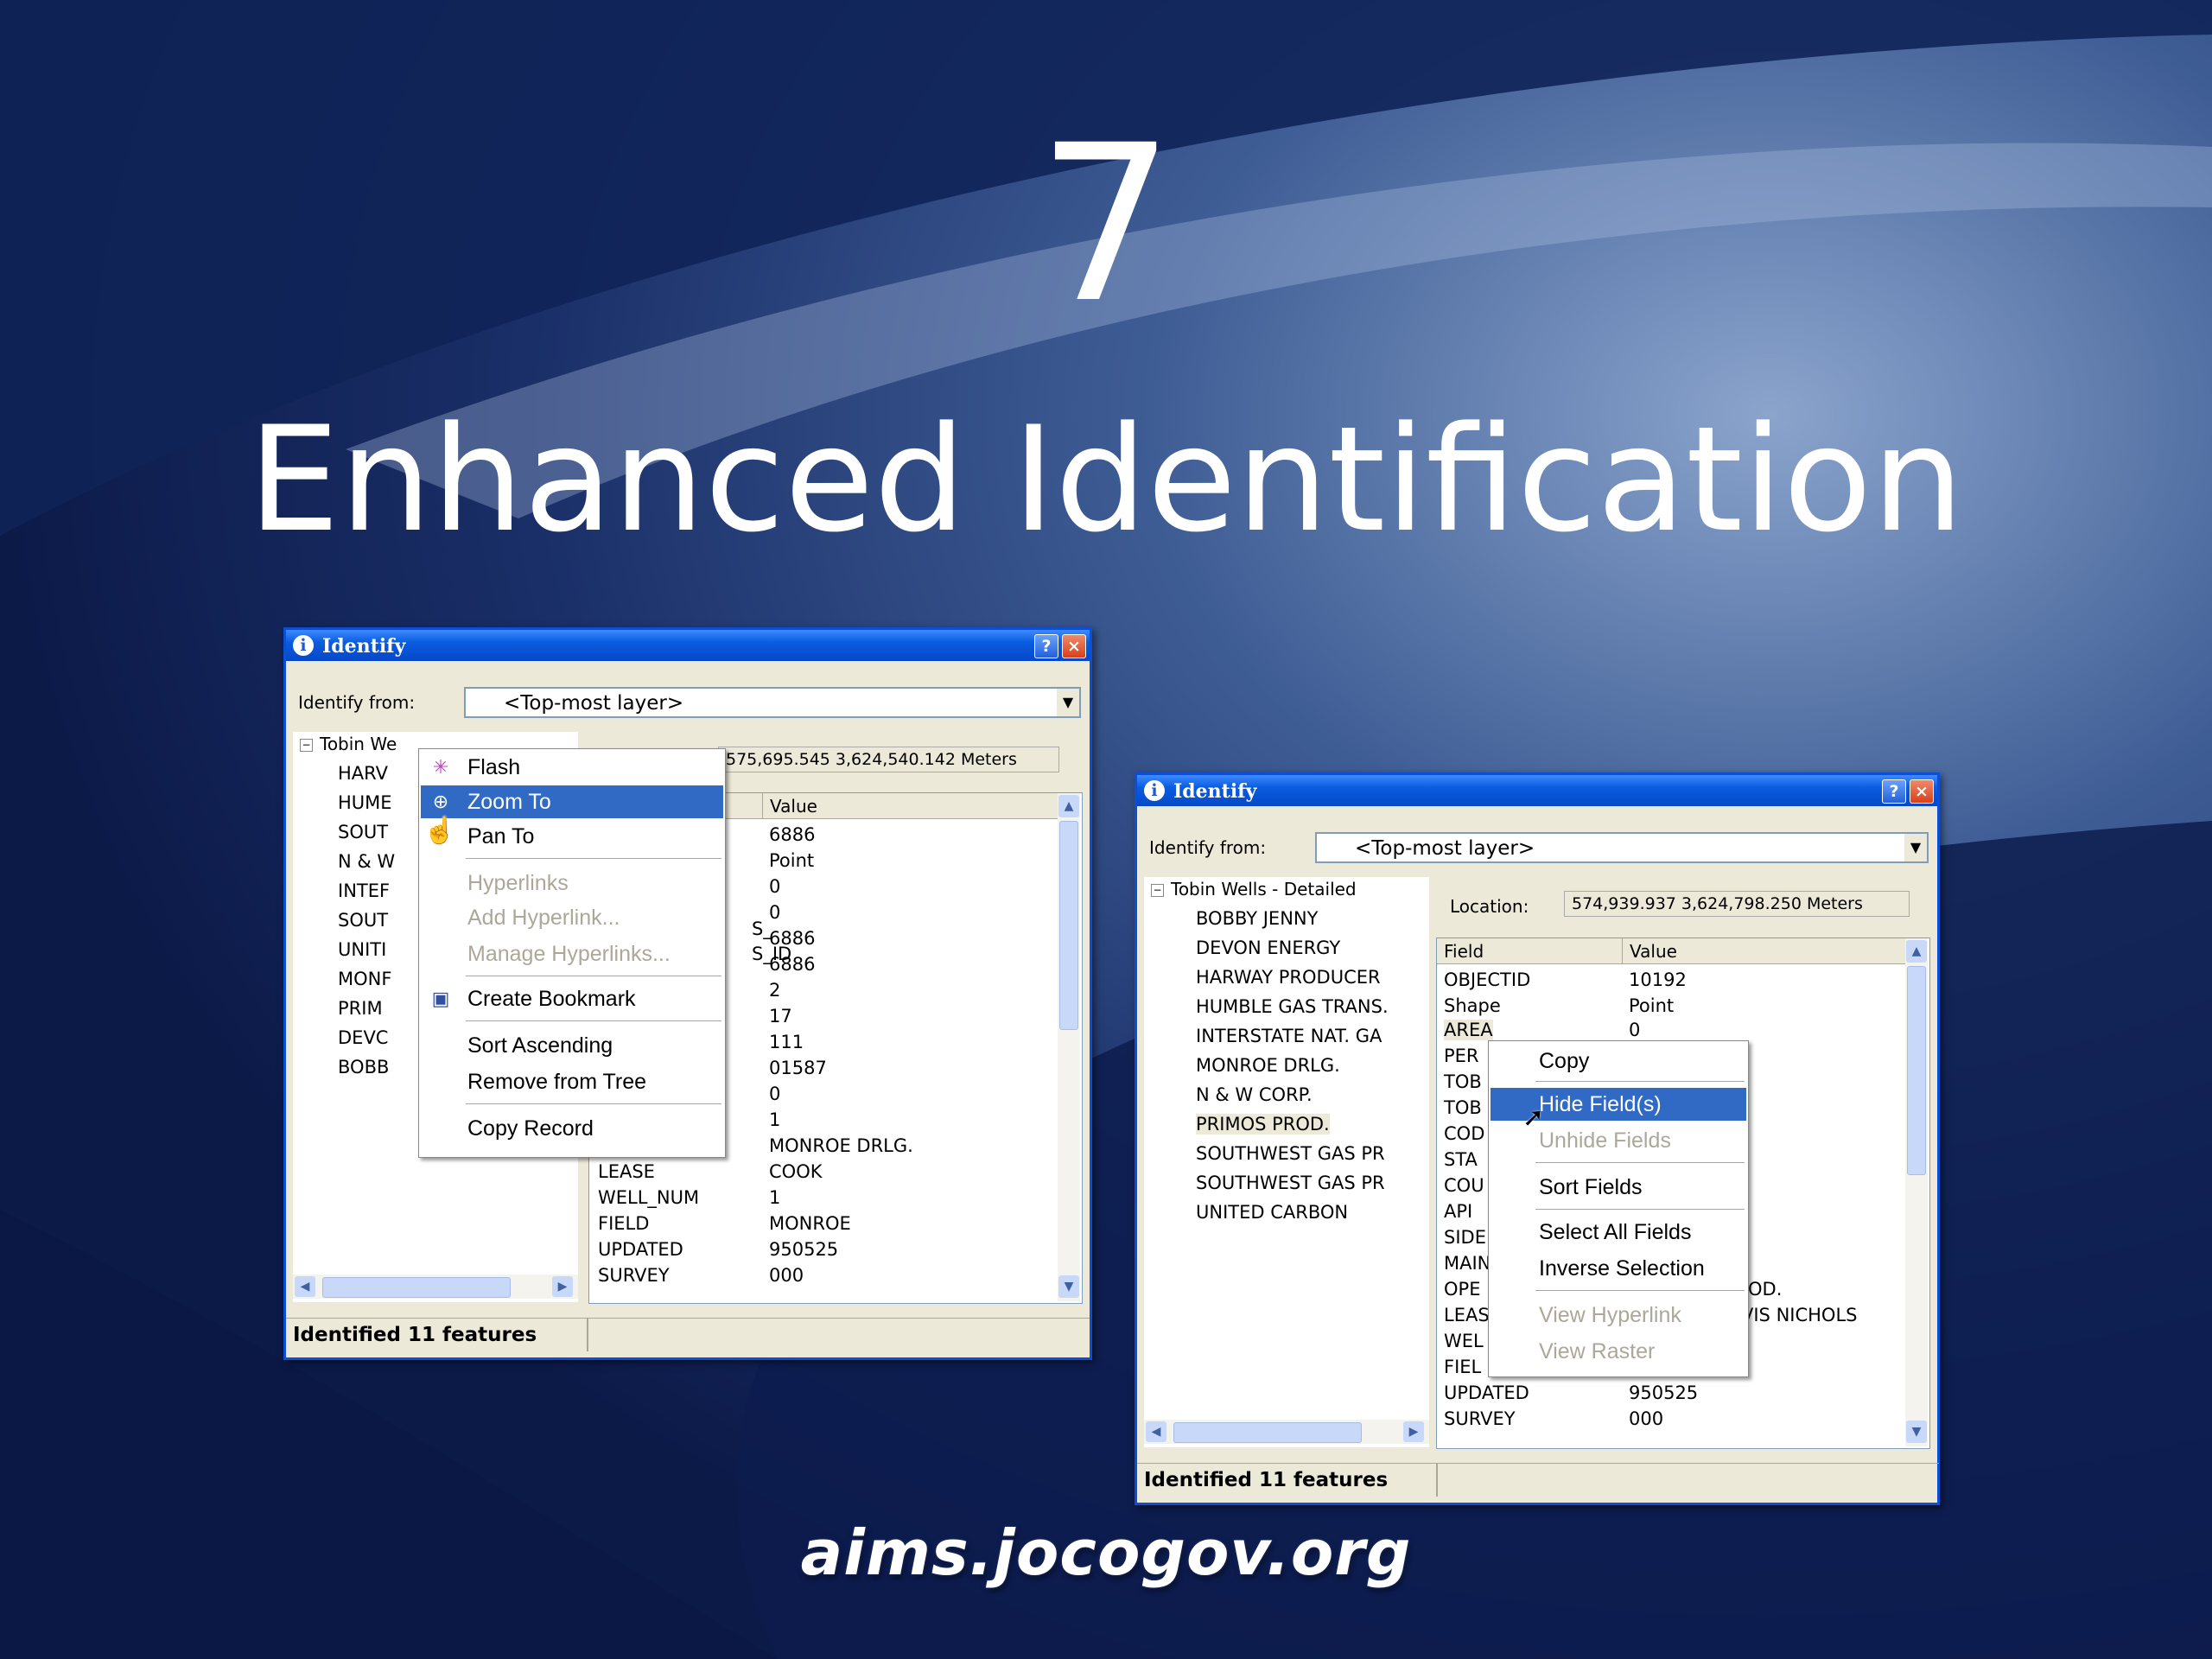  Describe the element at coordinates (1591, 1187) in the screenshot. I see `menu-item-label: Sort Fields` at that location.